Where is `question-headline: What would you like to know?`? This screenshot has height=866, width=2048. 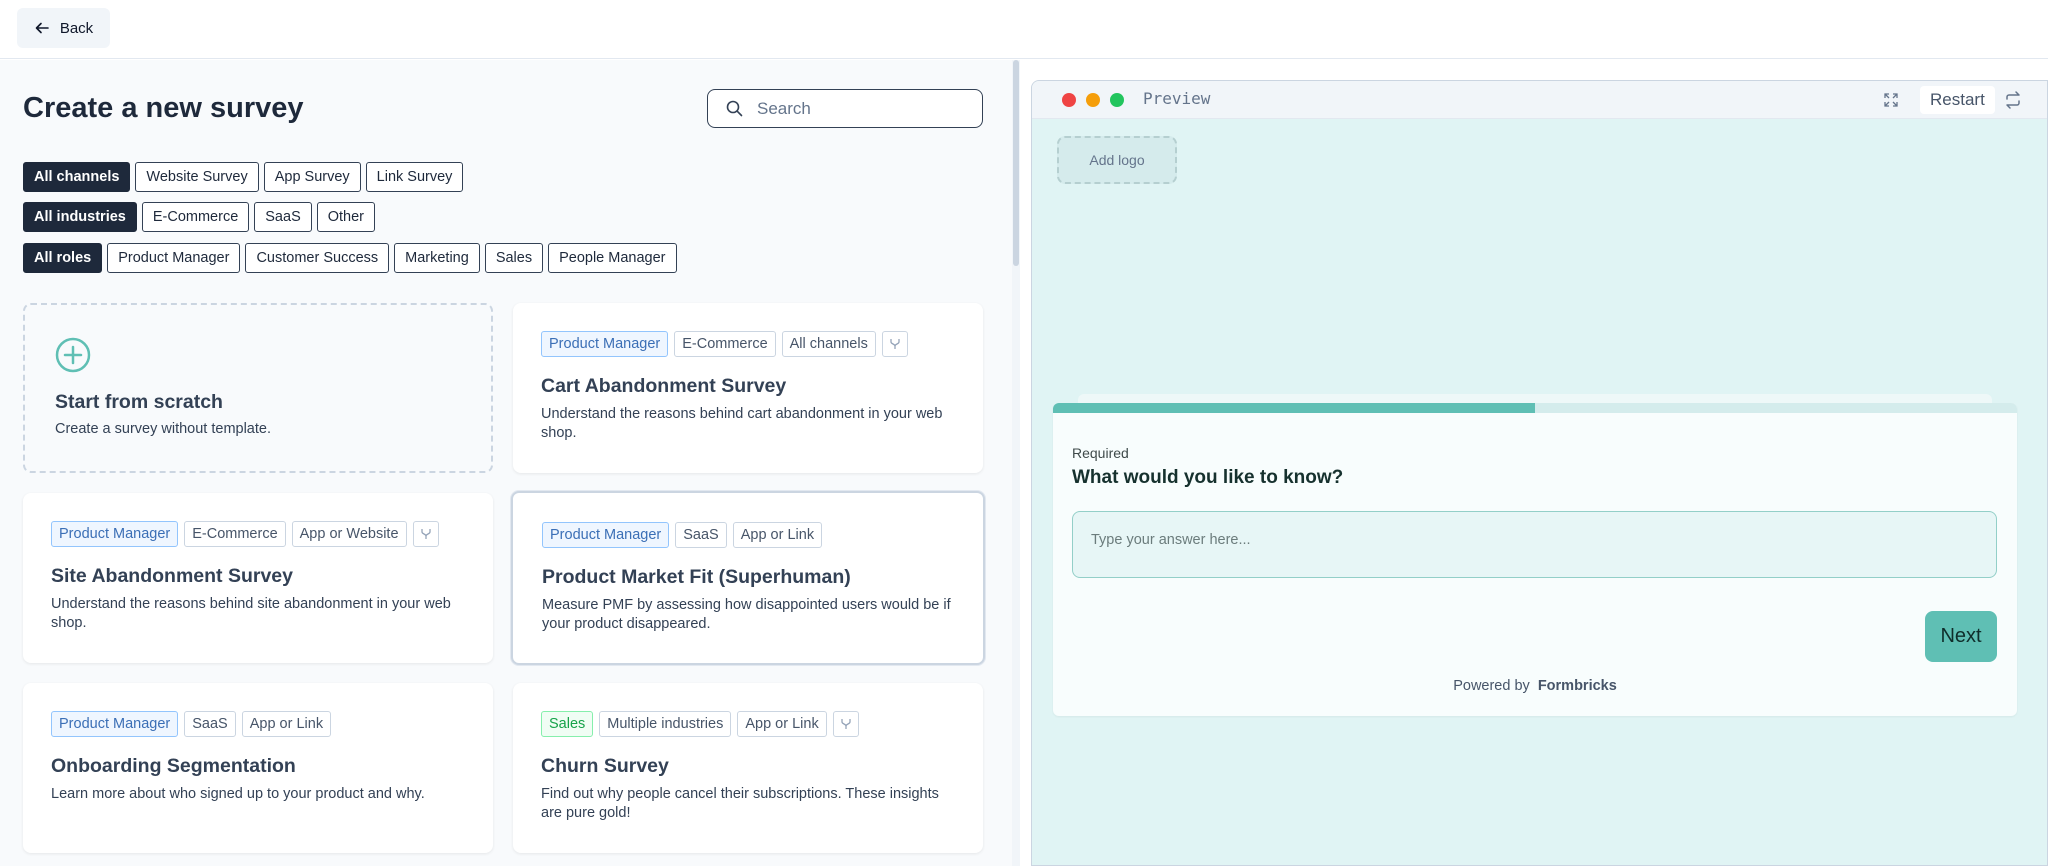 question-headline: What would you like to know? is located at coordinates (1208, 477).